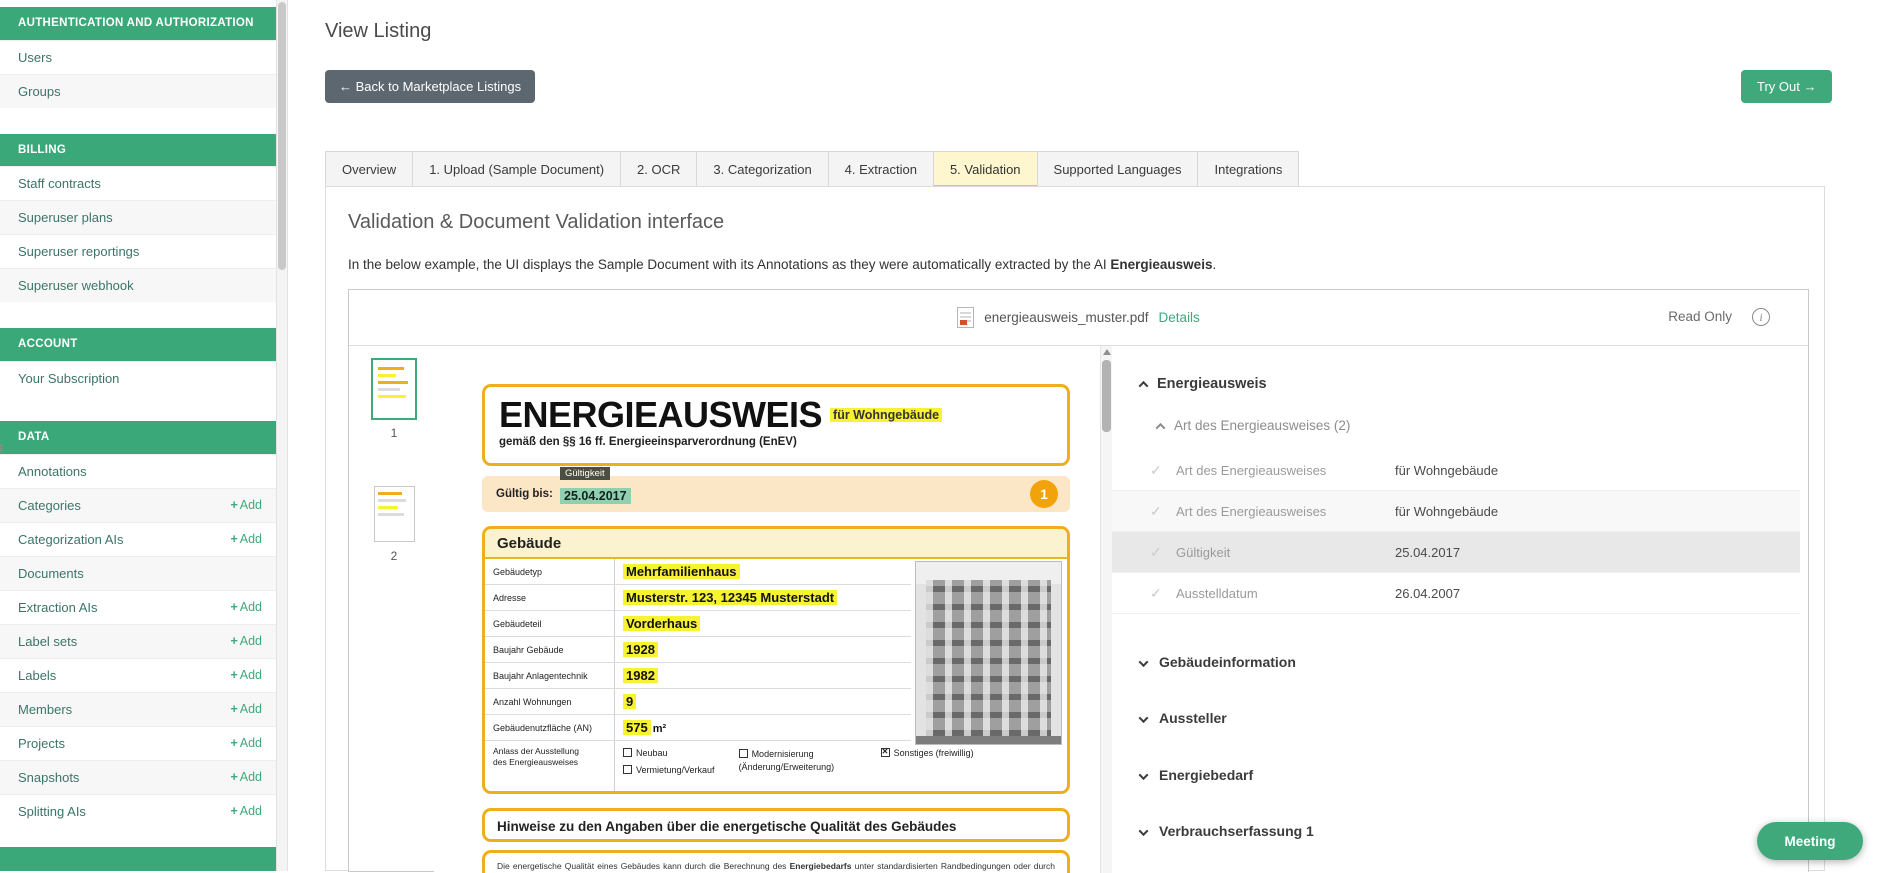 This screenshot has height=873, width=1882. What do you see at coordinates (282, 136) in the screenshot?
I see `sidebar-scrollbar-thumb` at bounding box center [282, 136].